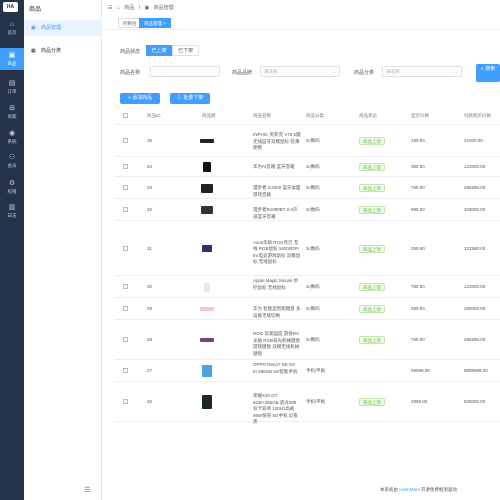  Describe the element at coordinates (150, 209) in the screenshot. I see `goods-id: 32` at that location.